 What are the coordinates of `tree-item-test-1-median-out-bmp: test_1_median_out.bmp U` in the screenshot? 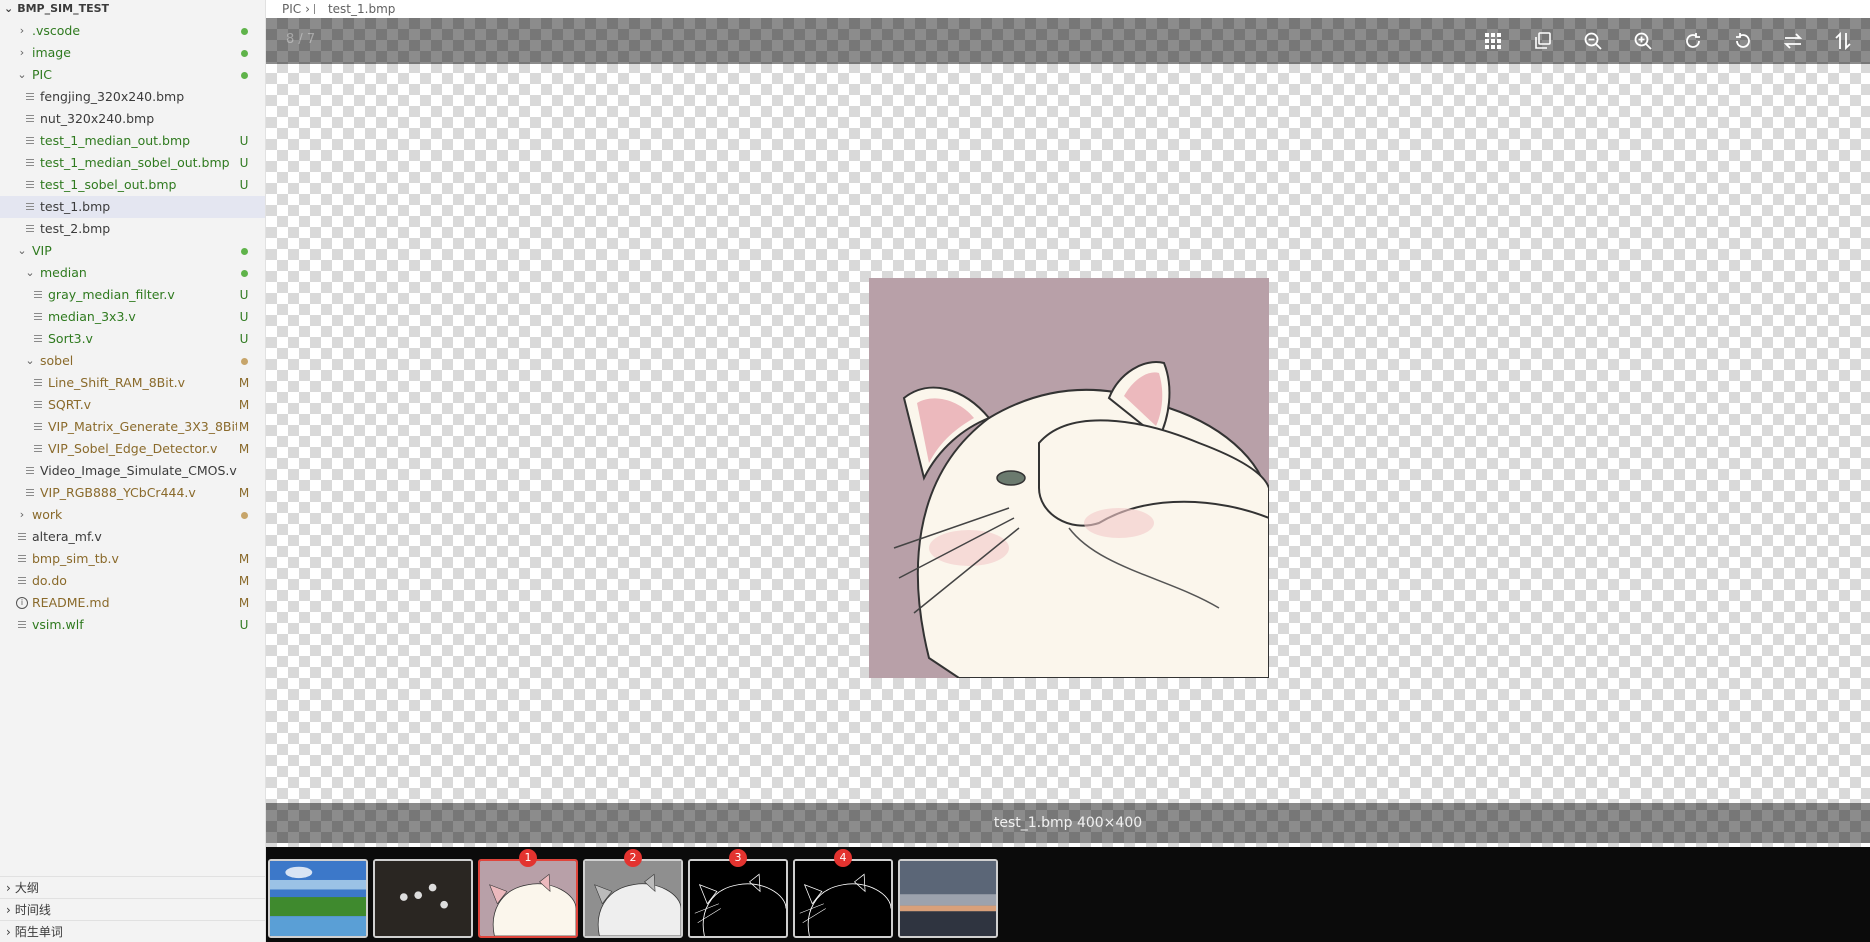 It's located at (132, 141).